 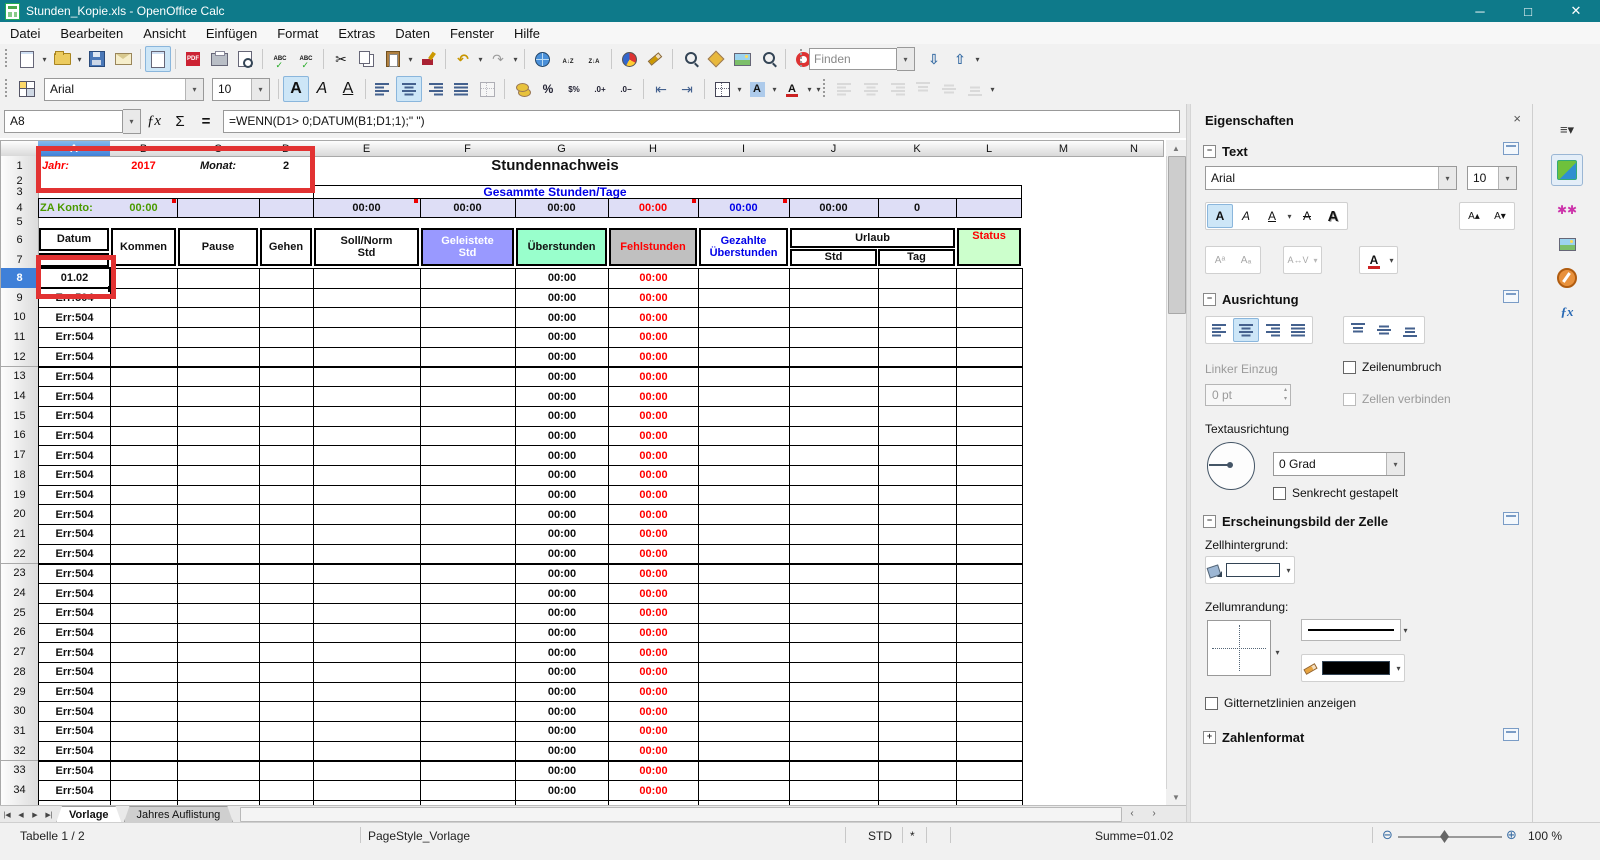 I want to click on stacked-checkbox: Senkrecht gestapelt, so click(x=1335, y=493).